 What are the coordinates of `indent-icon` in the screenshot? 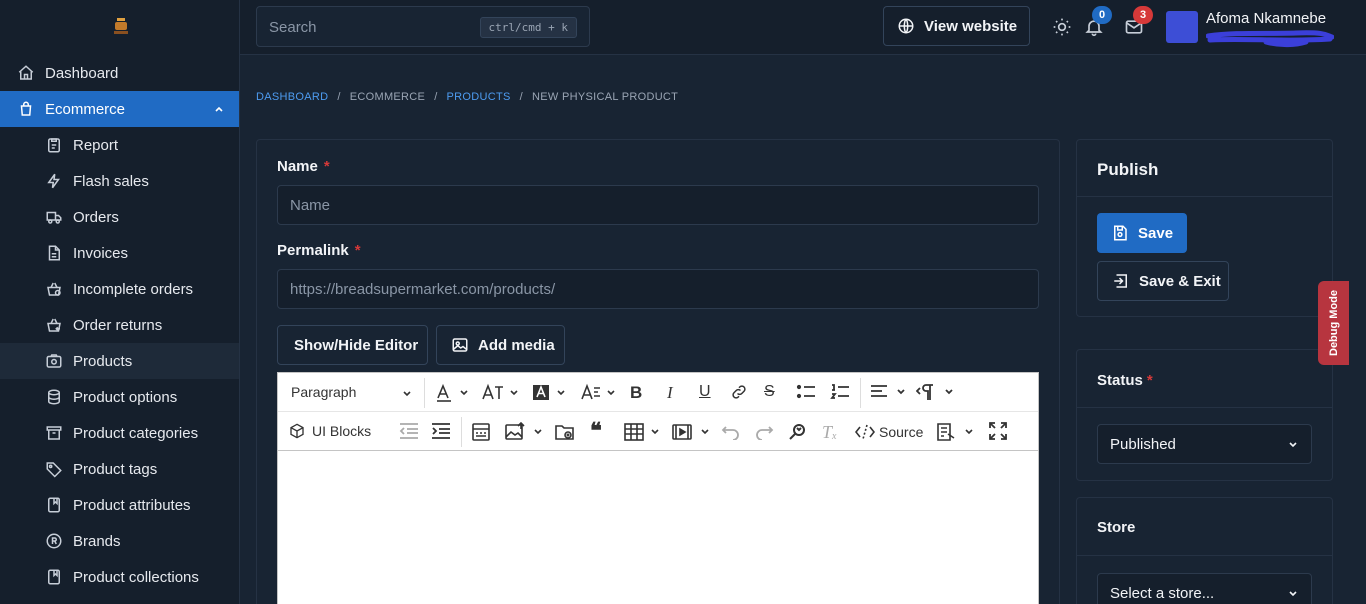 It's located at (441, 431).